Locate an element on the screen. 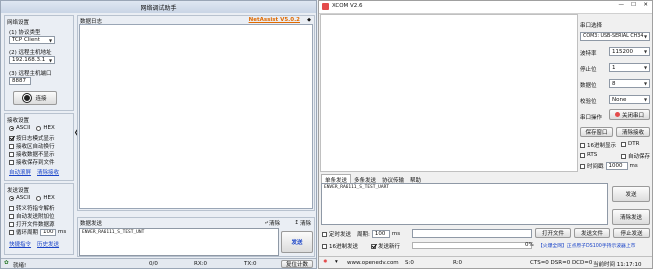 Image resolution: width=653 pixels, height=269 pixels. timestamp-input: 1000 is located at coordinates (616, 166).